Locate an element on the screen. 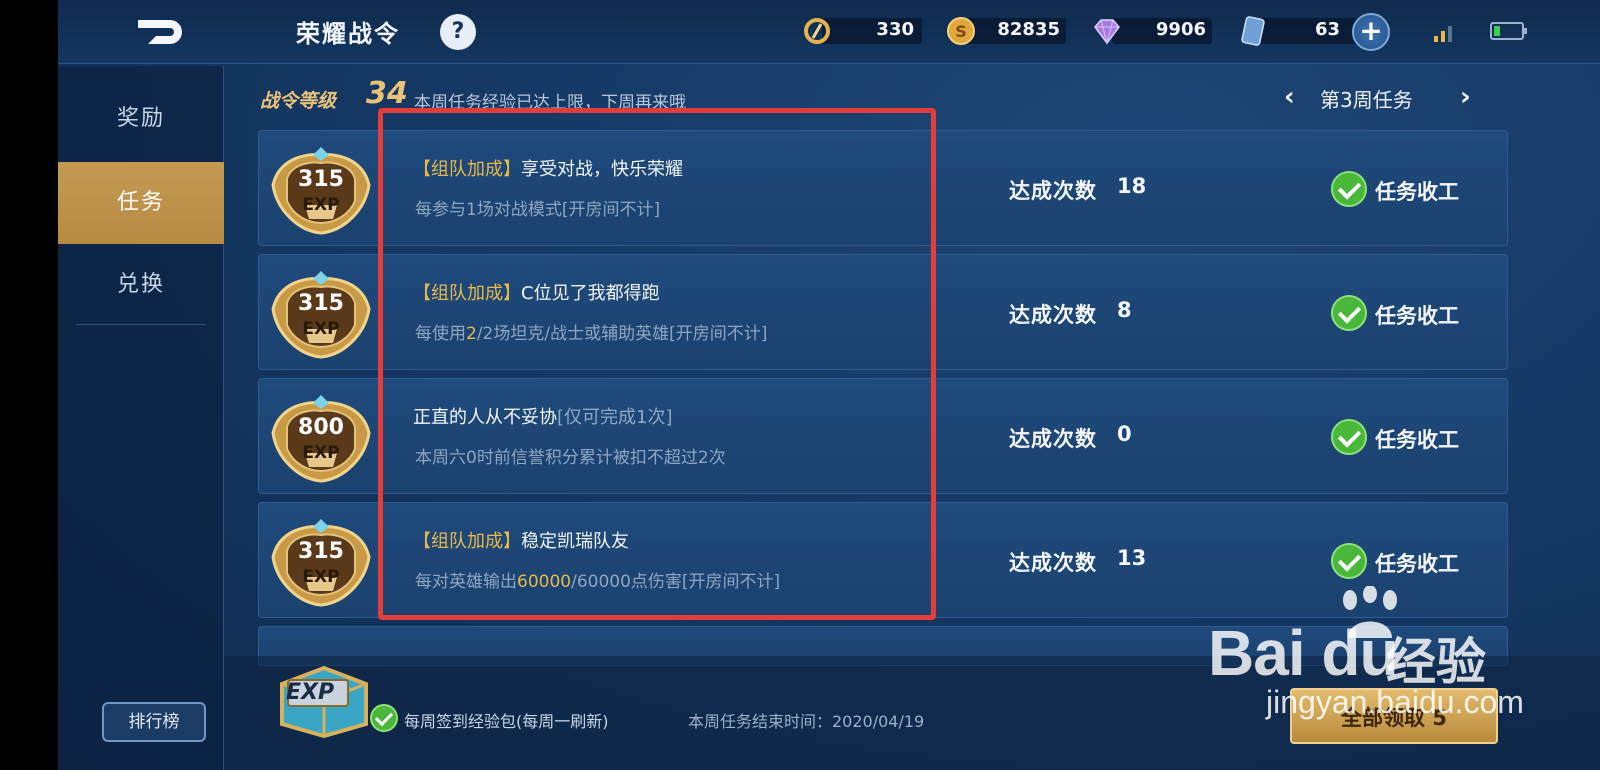 The width and height of the screenshot is (1600, 770). exp-amount: 800 is located at coordinates (321, 427).